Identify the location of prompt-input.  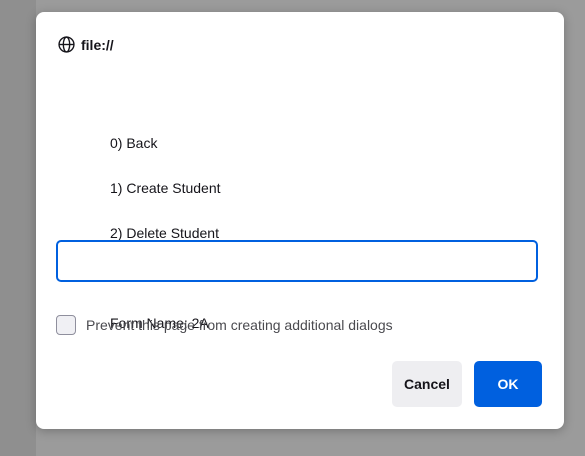
(297, 261).